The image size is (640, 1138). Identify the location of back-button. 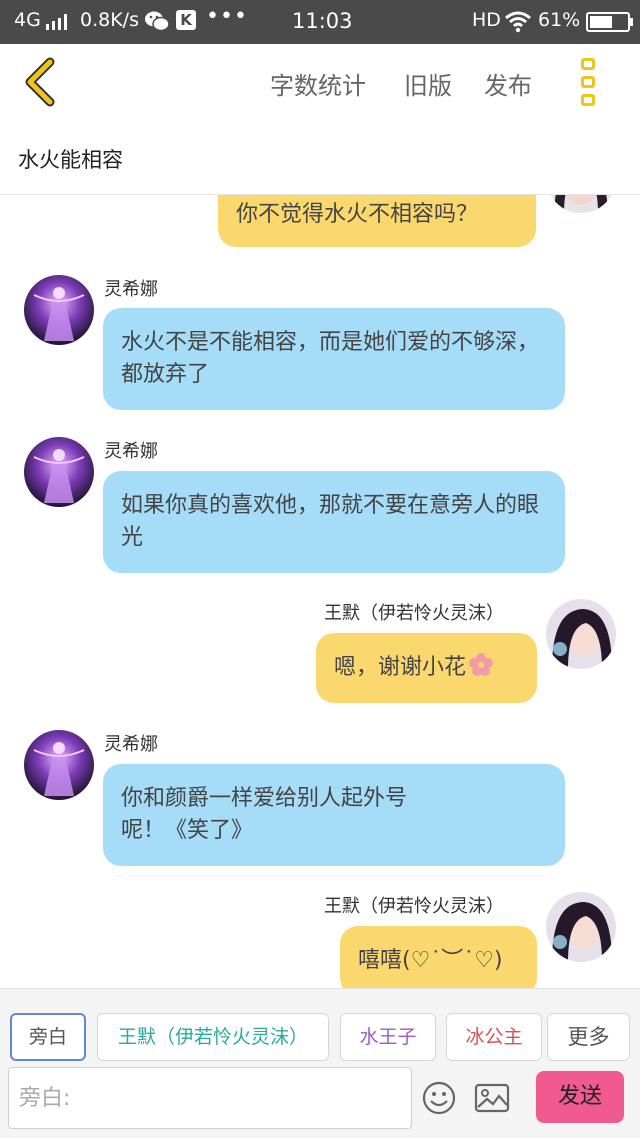
(42, 82).